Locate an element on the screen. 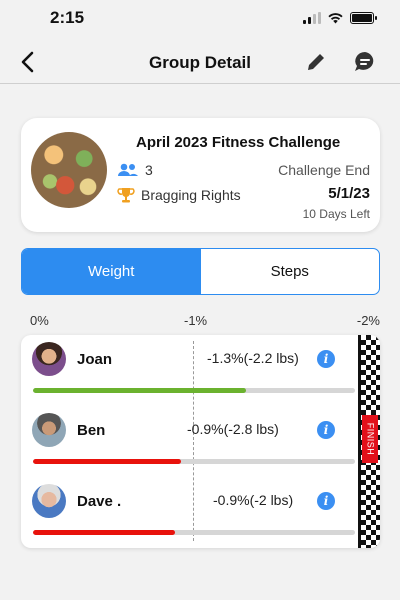 The image size is (400, 600). scale-labels: 0% -1% -2% is located at coordinates (200, 321).